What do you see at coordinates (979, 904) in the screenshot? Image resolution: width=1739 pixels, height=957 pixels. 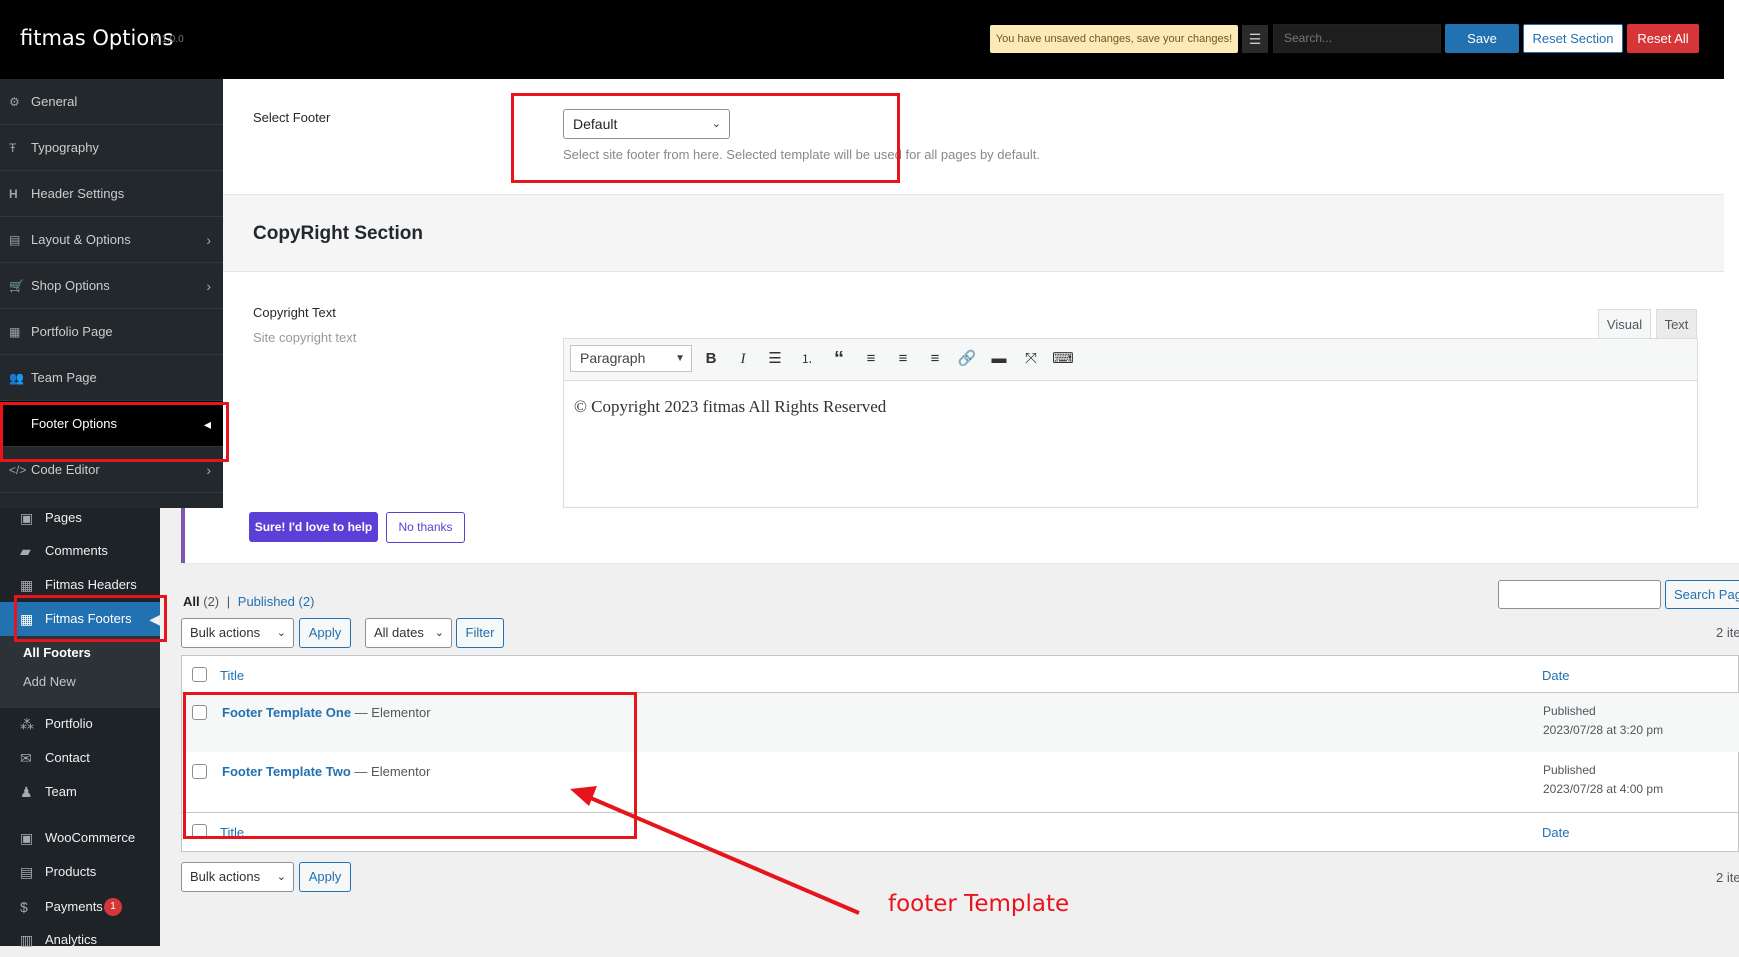 I see `annotation-label: footer Template` at bounding box center [979, 904].